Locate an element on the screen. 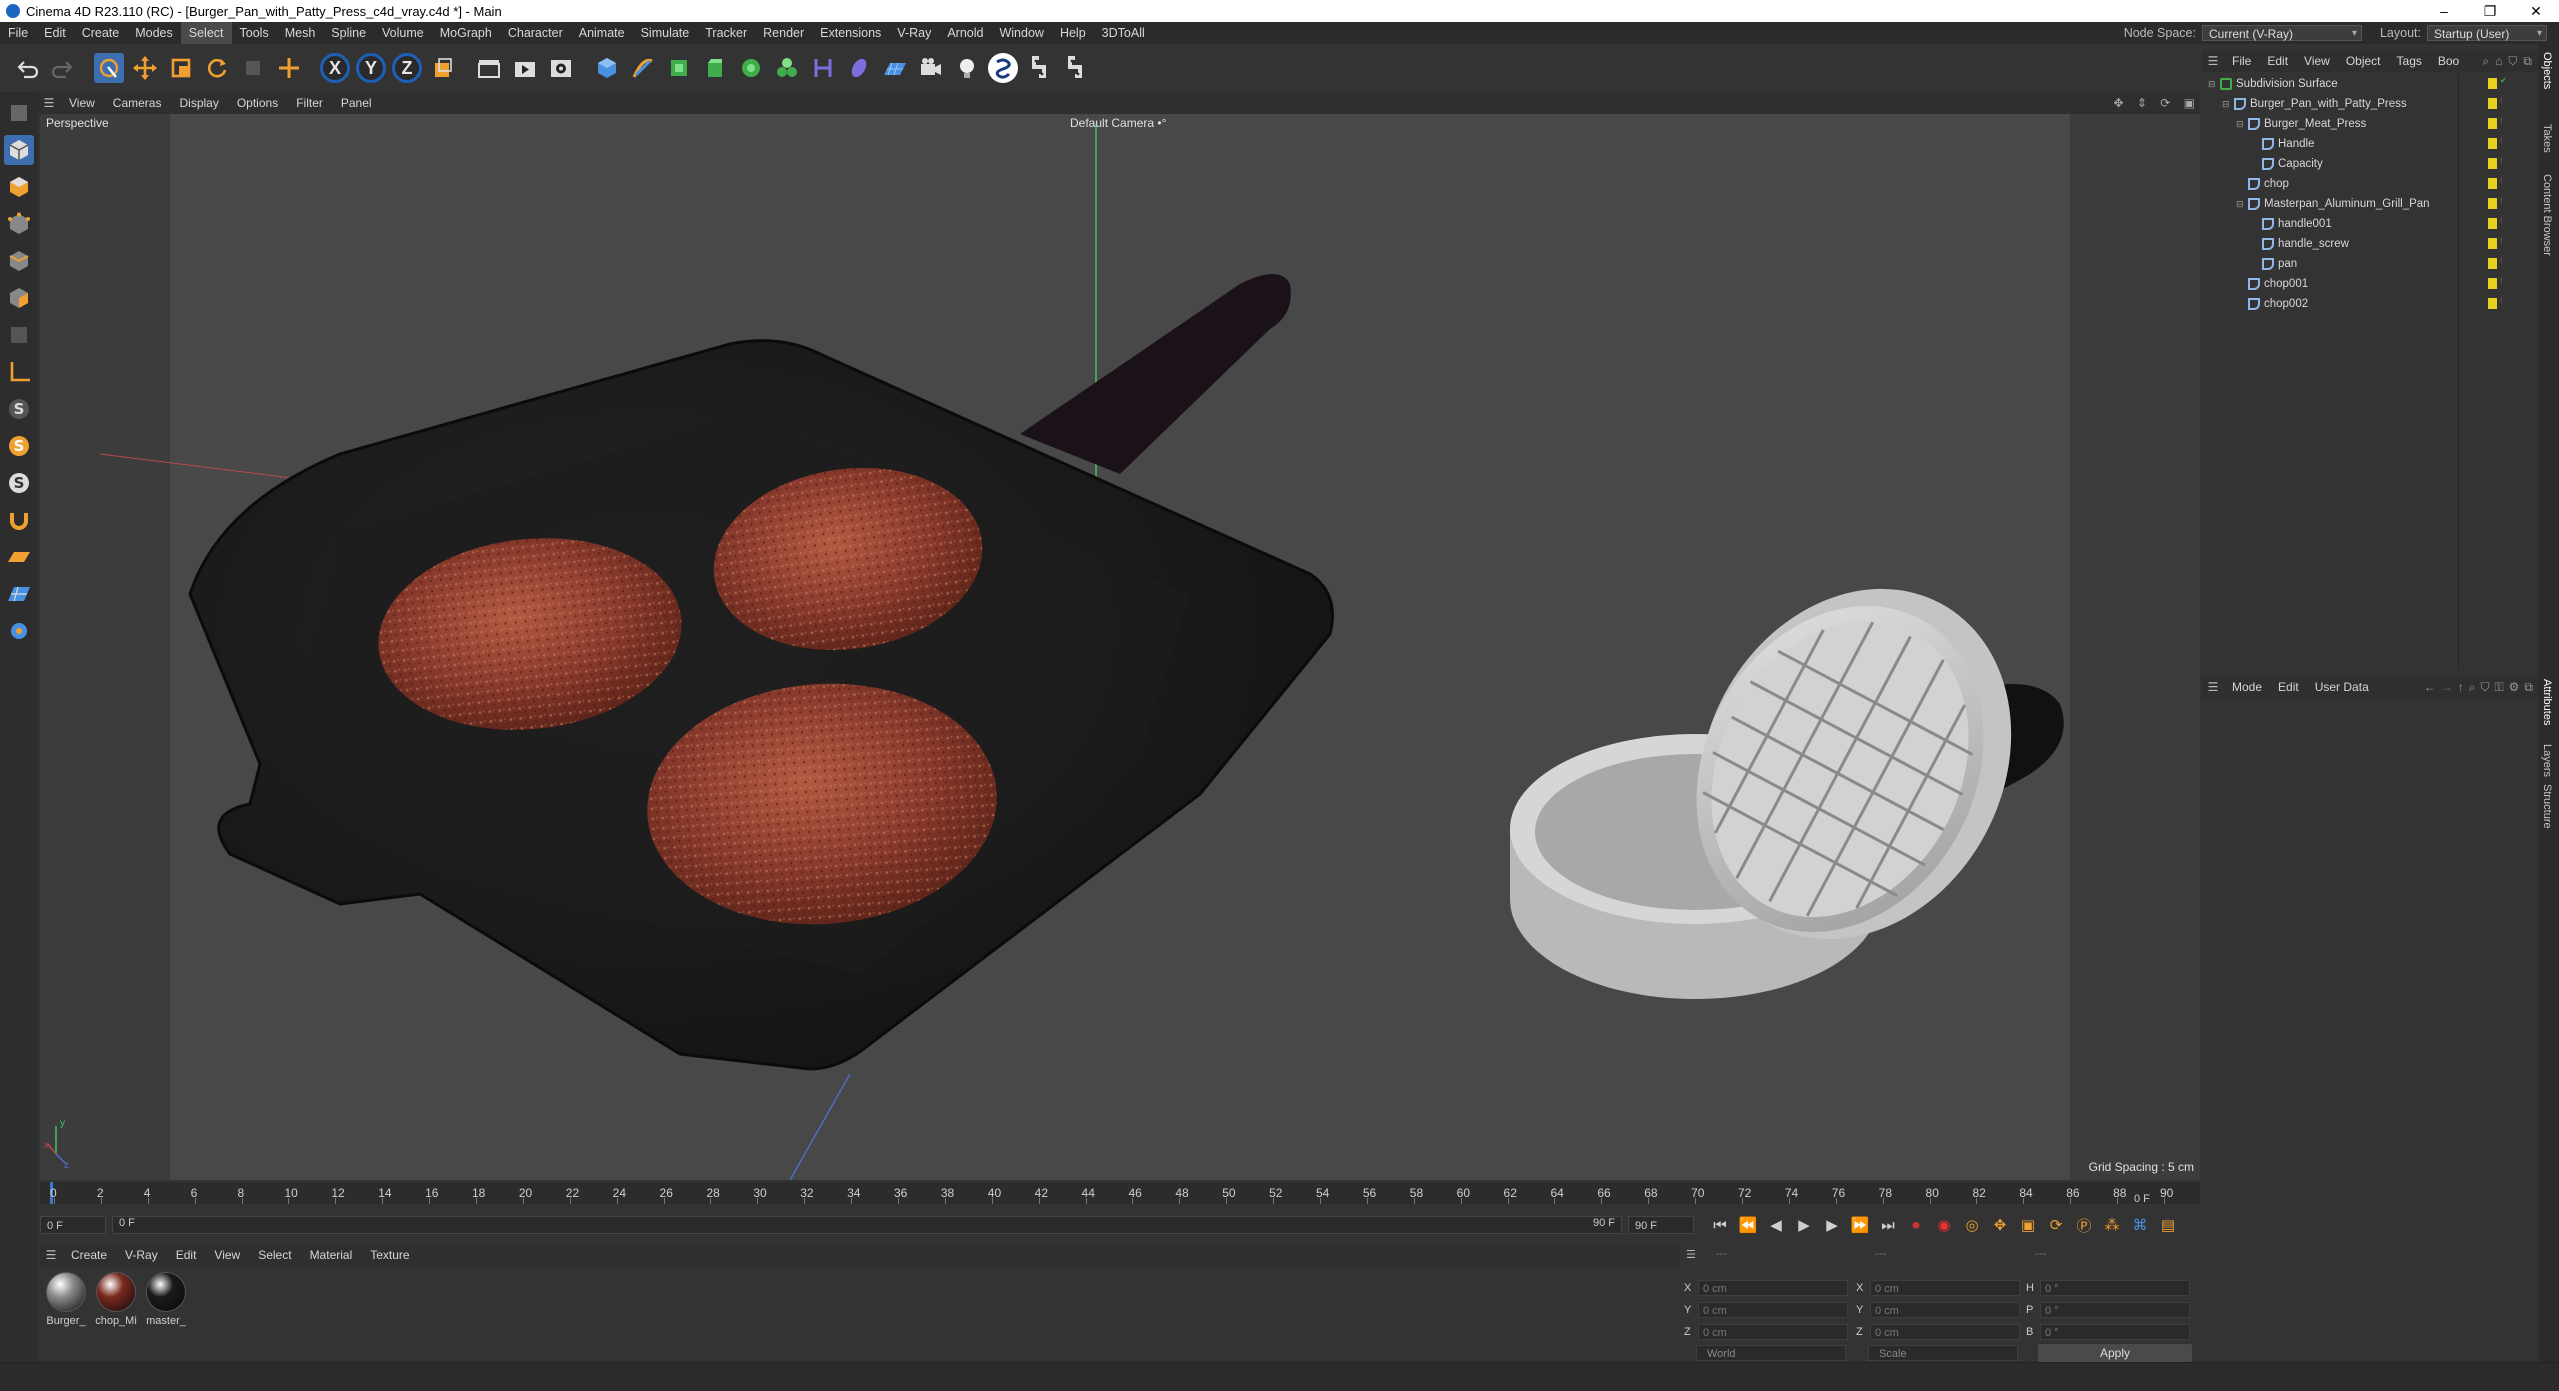 Image resolution: width=2559 pixels, height=1391 pixels. camera-button is located at coordinates (931, 68).